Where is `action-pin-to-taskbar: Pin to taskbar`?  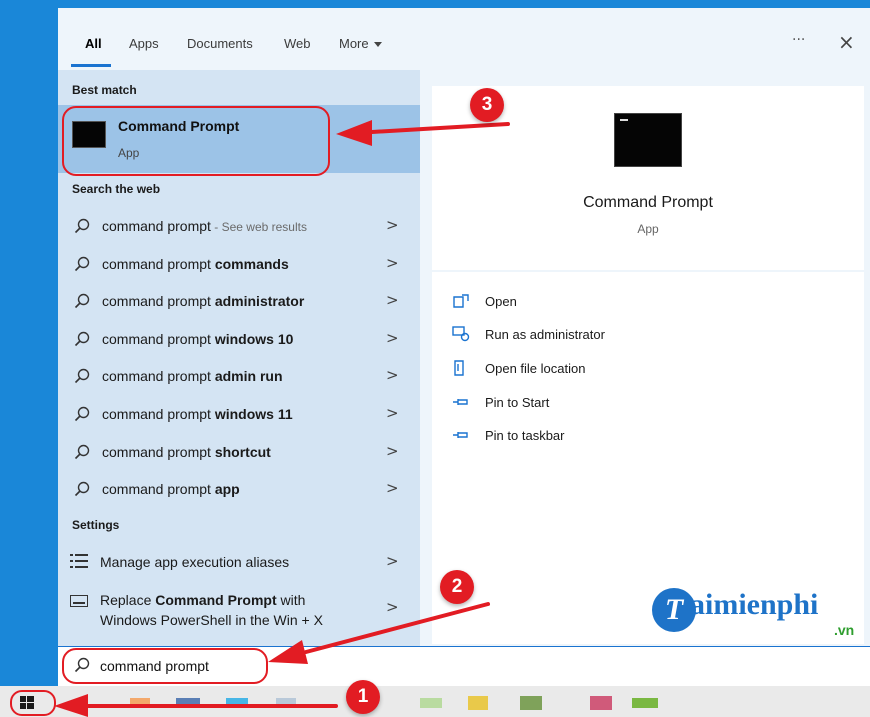
action-pin-to-taskbar: Pin to taskbar is located at coordinates (602, 436).